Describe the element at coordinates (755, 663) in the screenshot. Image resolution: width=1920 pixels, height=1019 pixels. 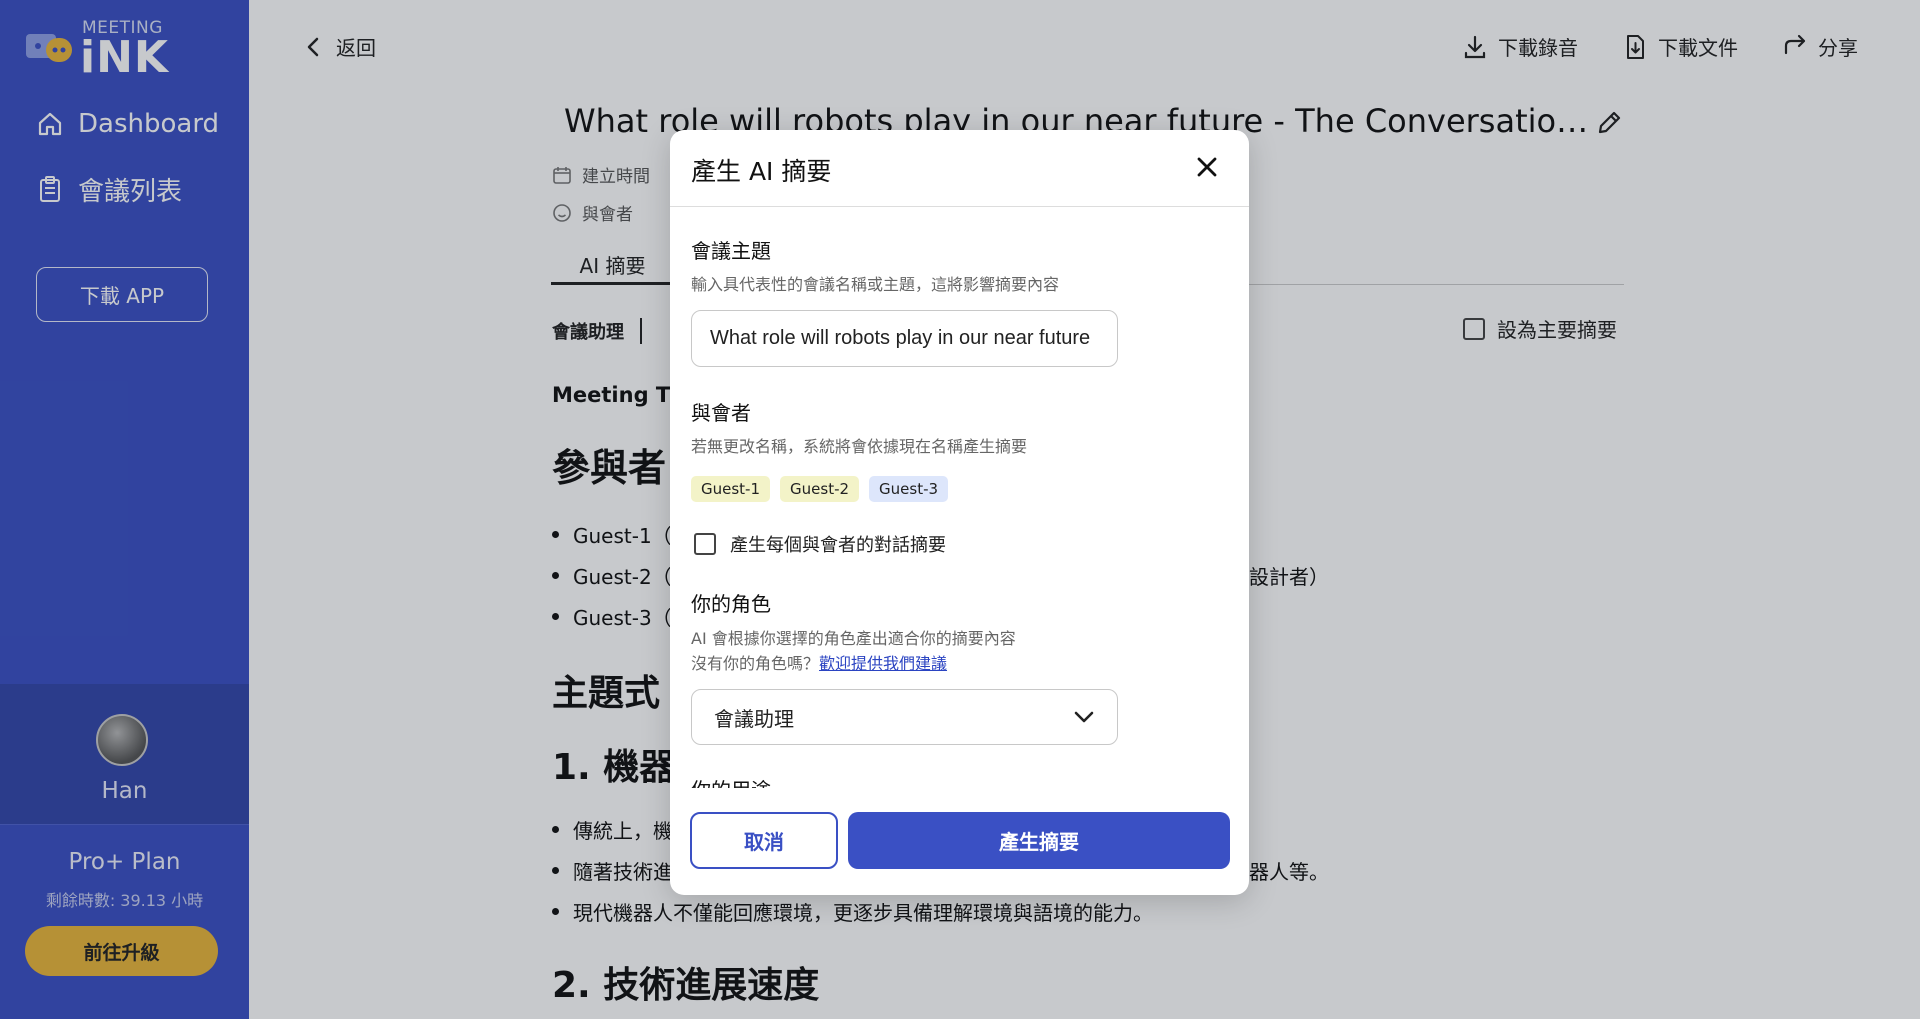
I see `role-hint-prefix: 沒有你的角色嗎？` at that location.